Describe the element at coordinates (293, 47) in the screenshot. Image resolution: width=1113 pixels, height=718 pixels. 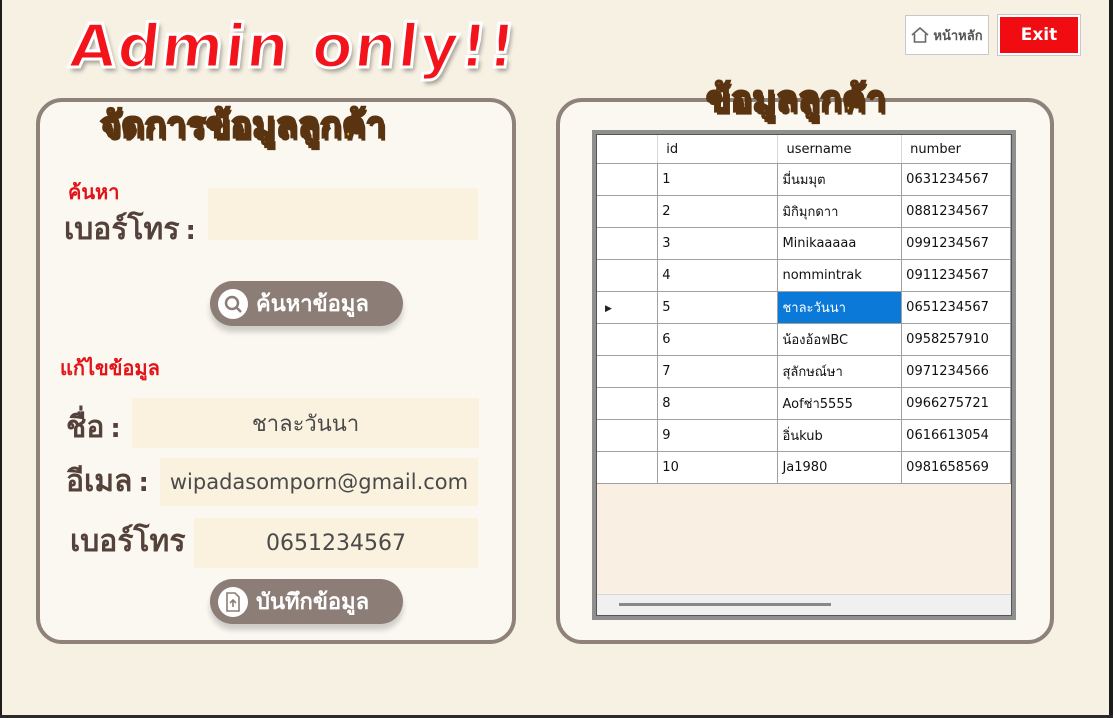
I see `admin-only-title: Admin only!!` at that location.